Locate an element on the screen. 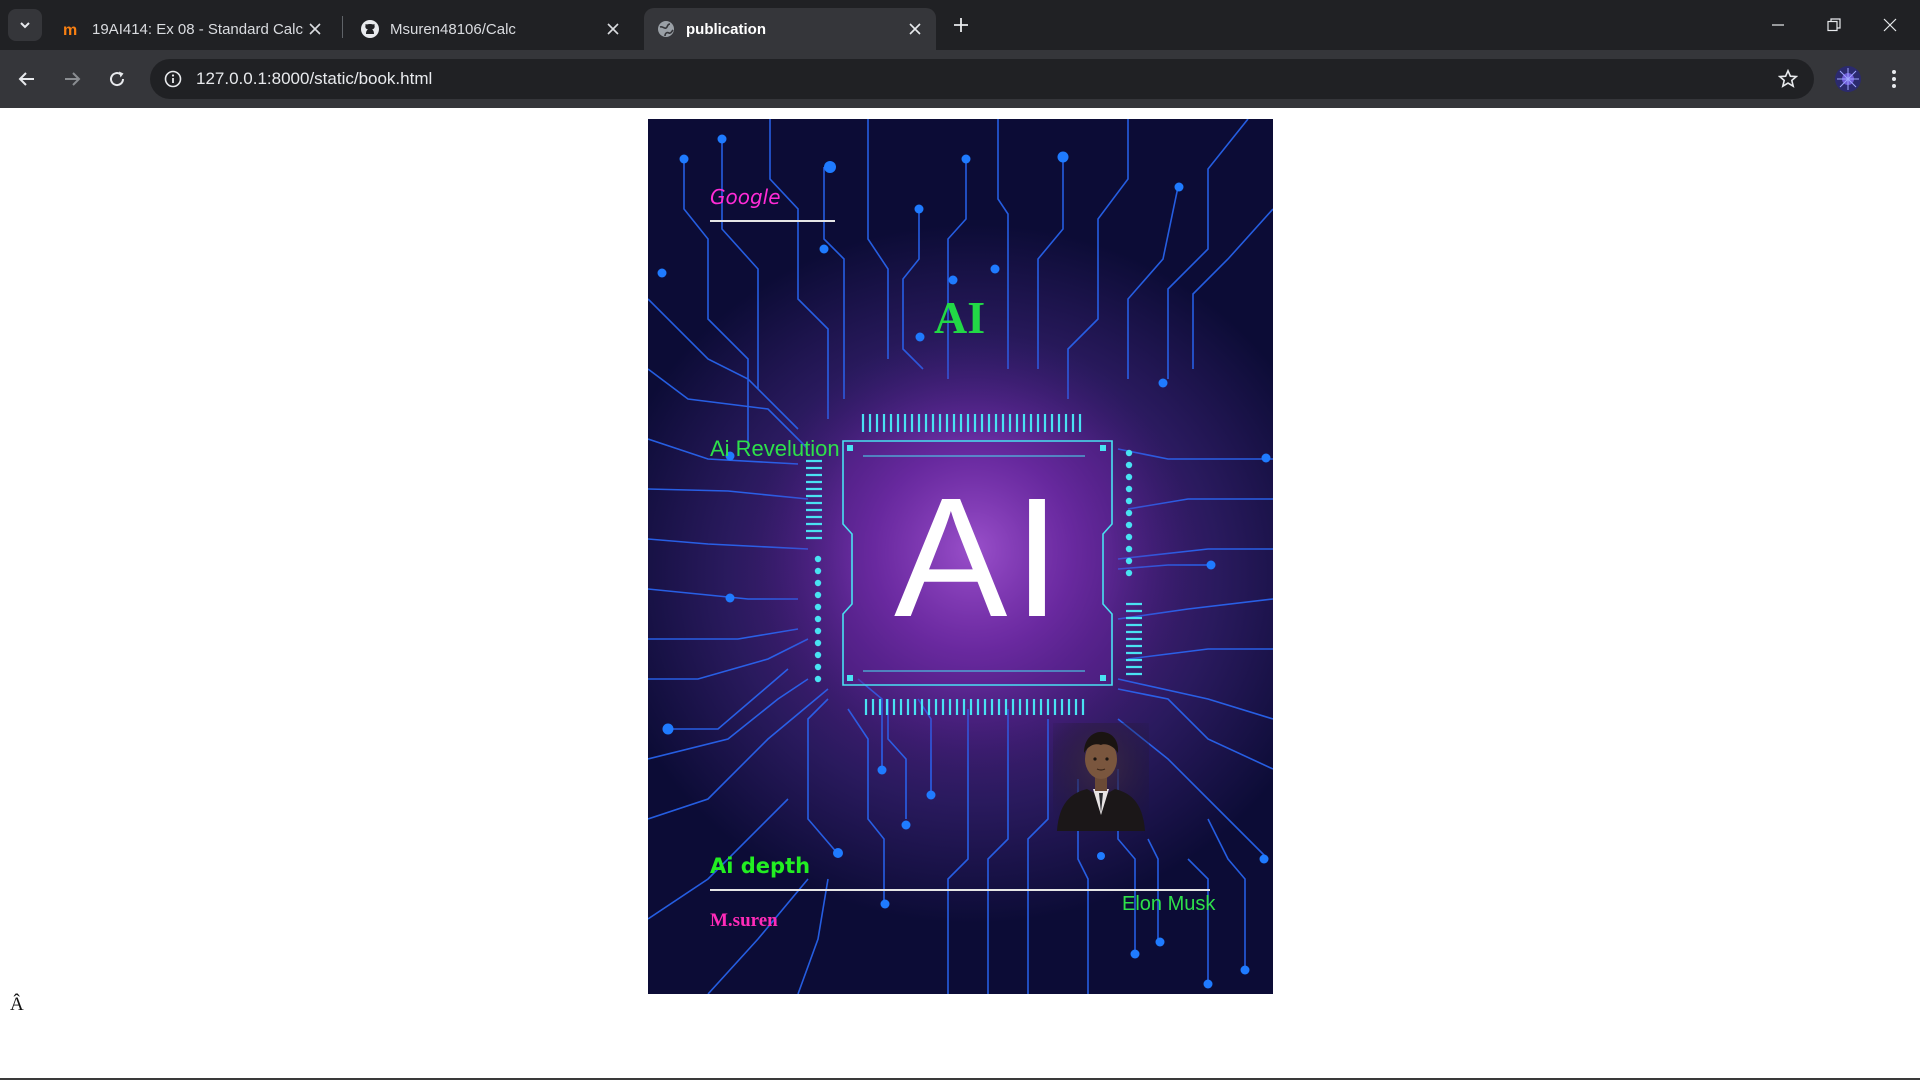 The image size is (1920, 1080). kebab-menu-icon is located at coordinates (1894, 79).